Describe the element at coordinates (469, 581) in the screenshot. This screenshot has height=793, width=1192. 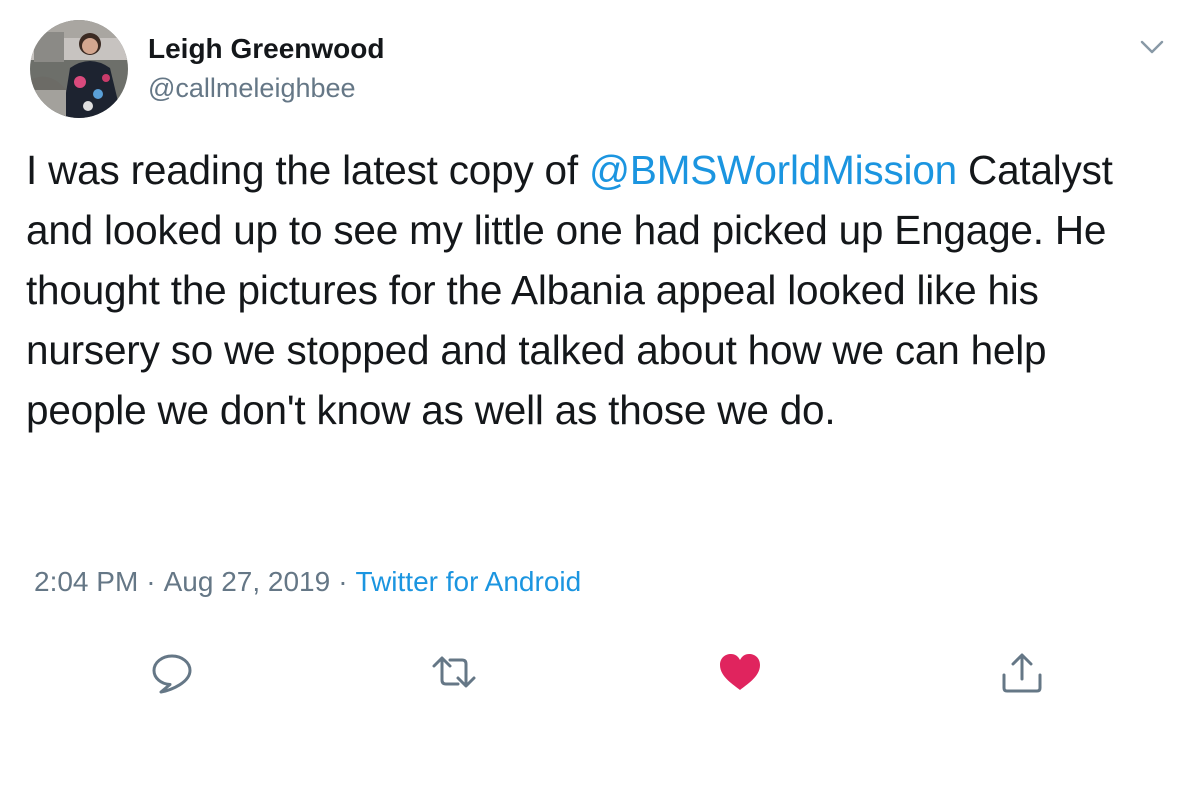
I see `tweet-source-link: Twitter for Android` at that location.